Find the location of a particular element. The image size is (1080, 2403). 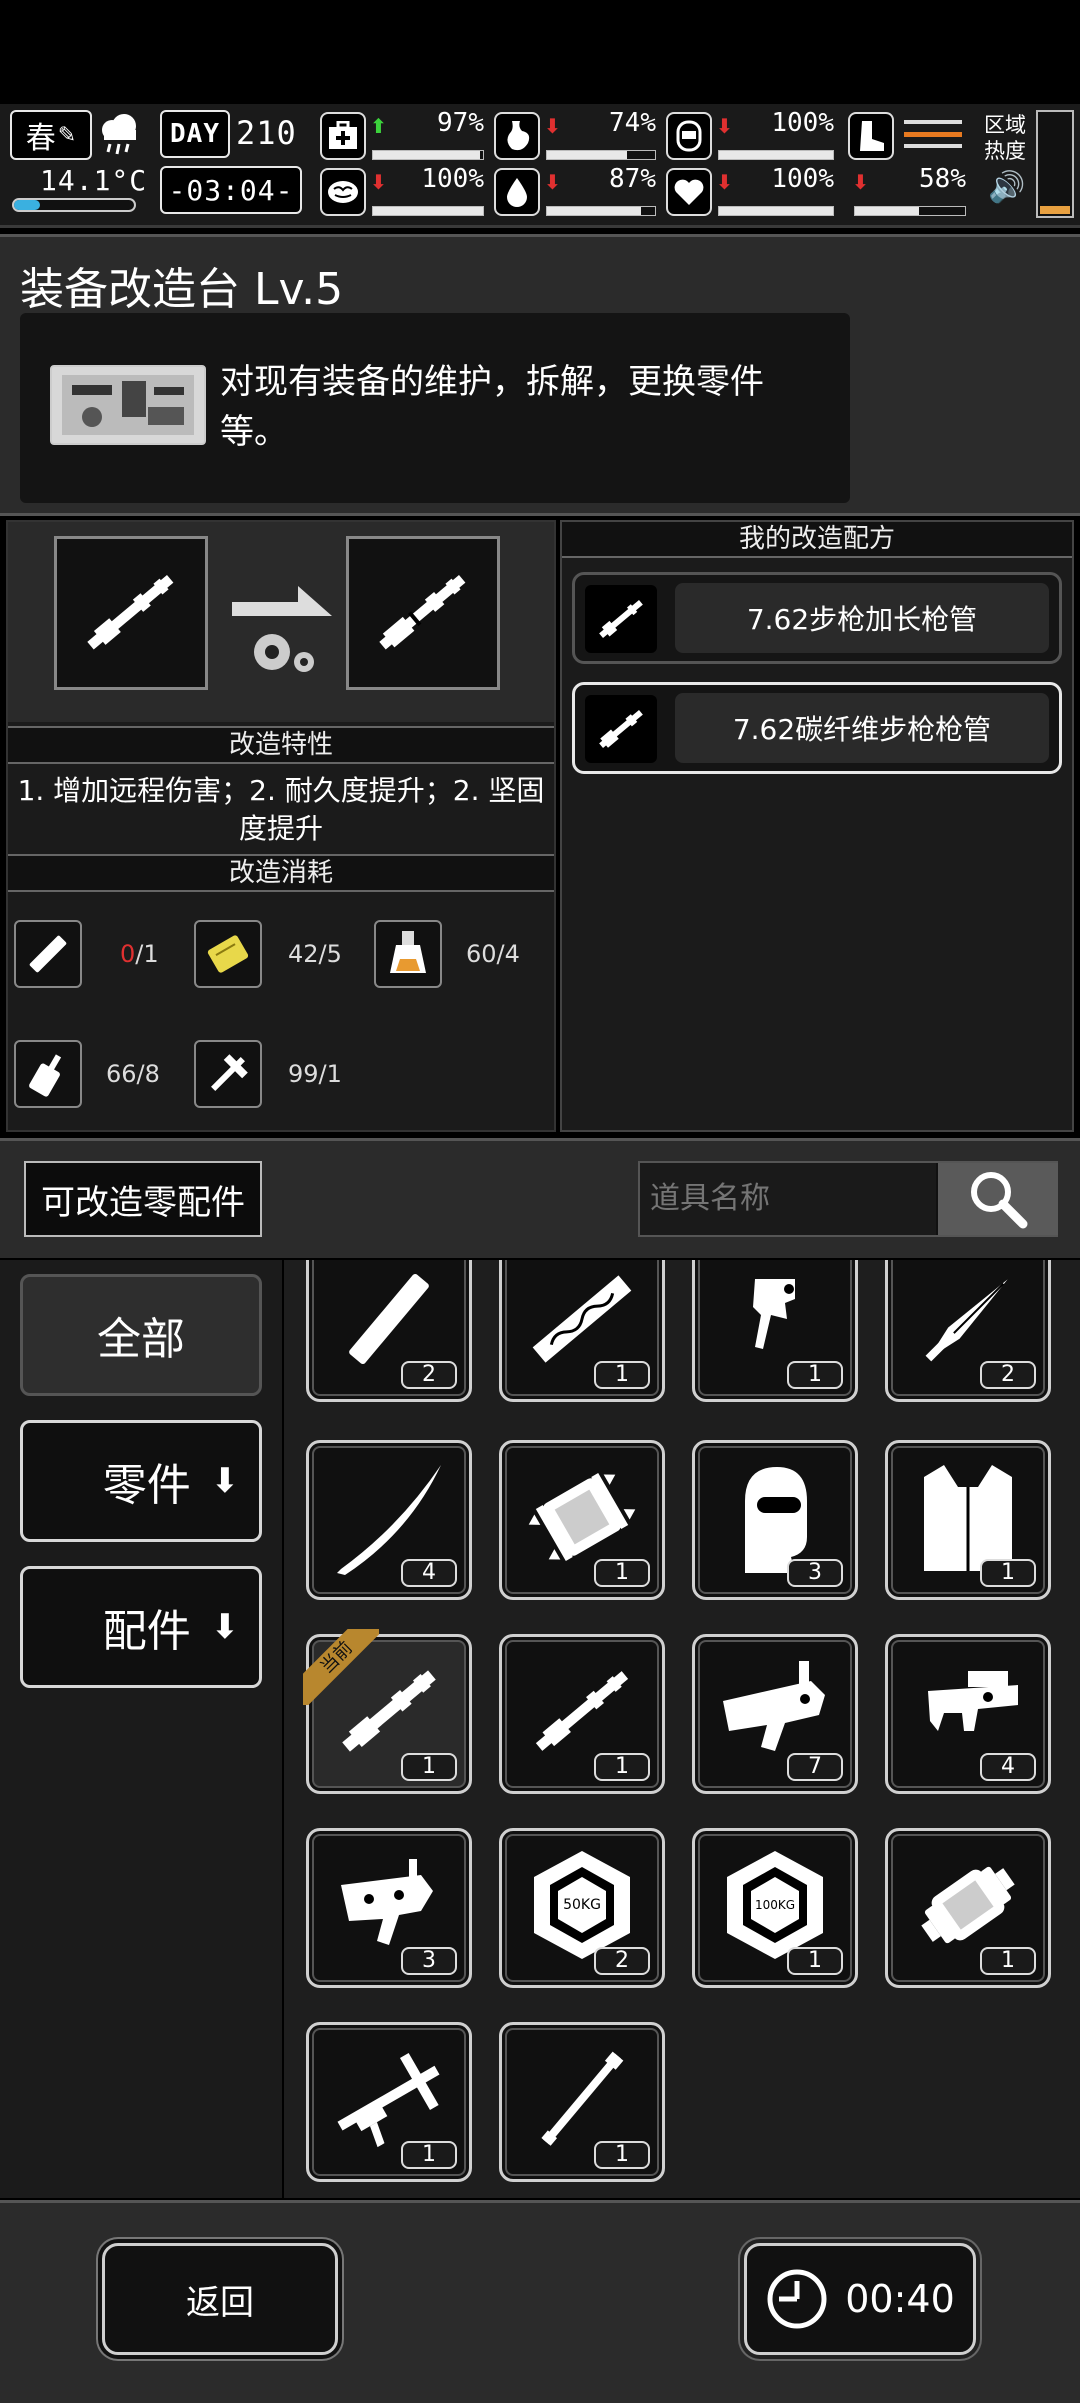

source-item-slot is located at coordinates (131, 613).